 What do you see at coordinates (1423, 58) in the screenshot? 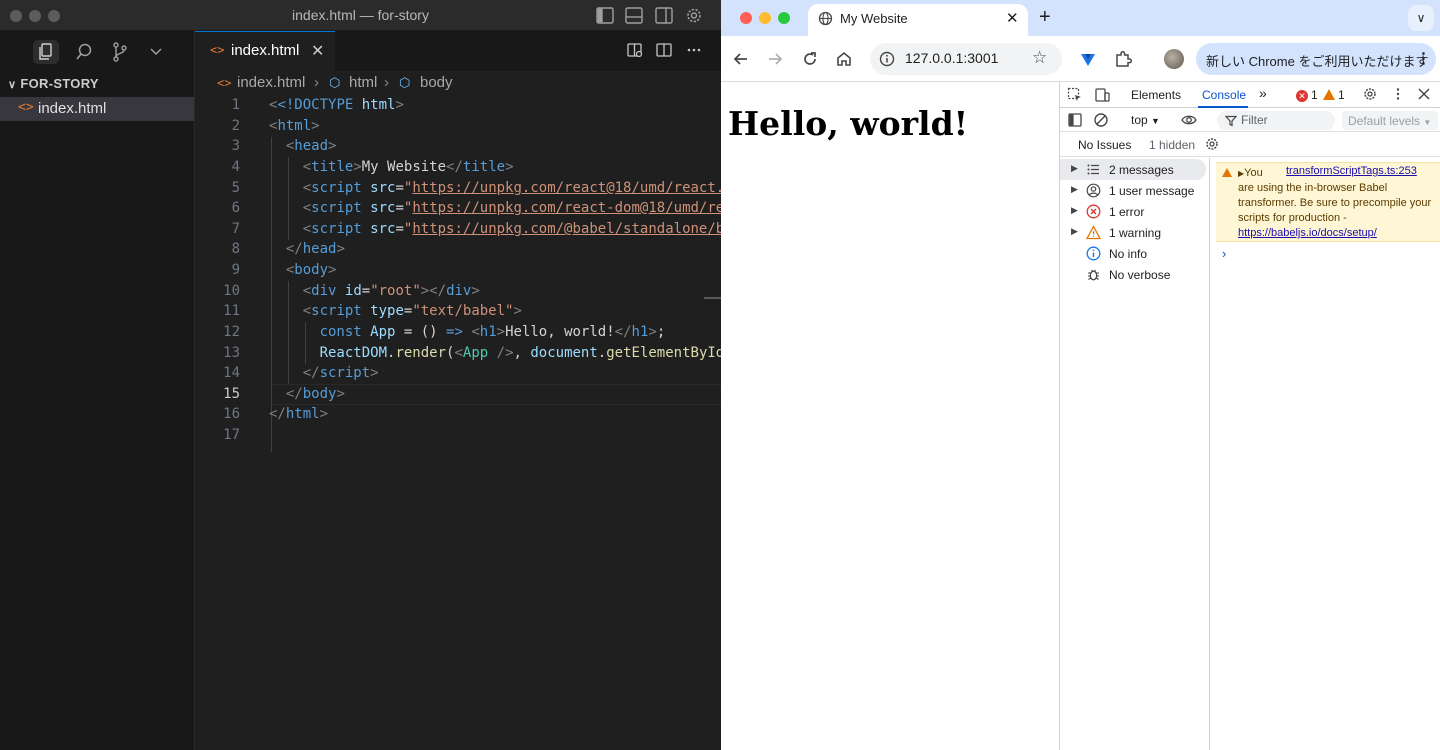
I see `menu-kebab-icon: ⋮` at bounding box center [1423, 58].